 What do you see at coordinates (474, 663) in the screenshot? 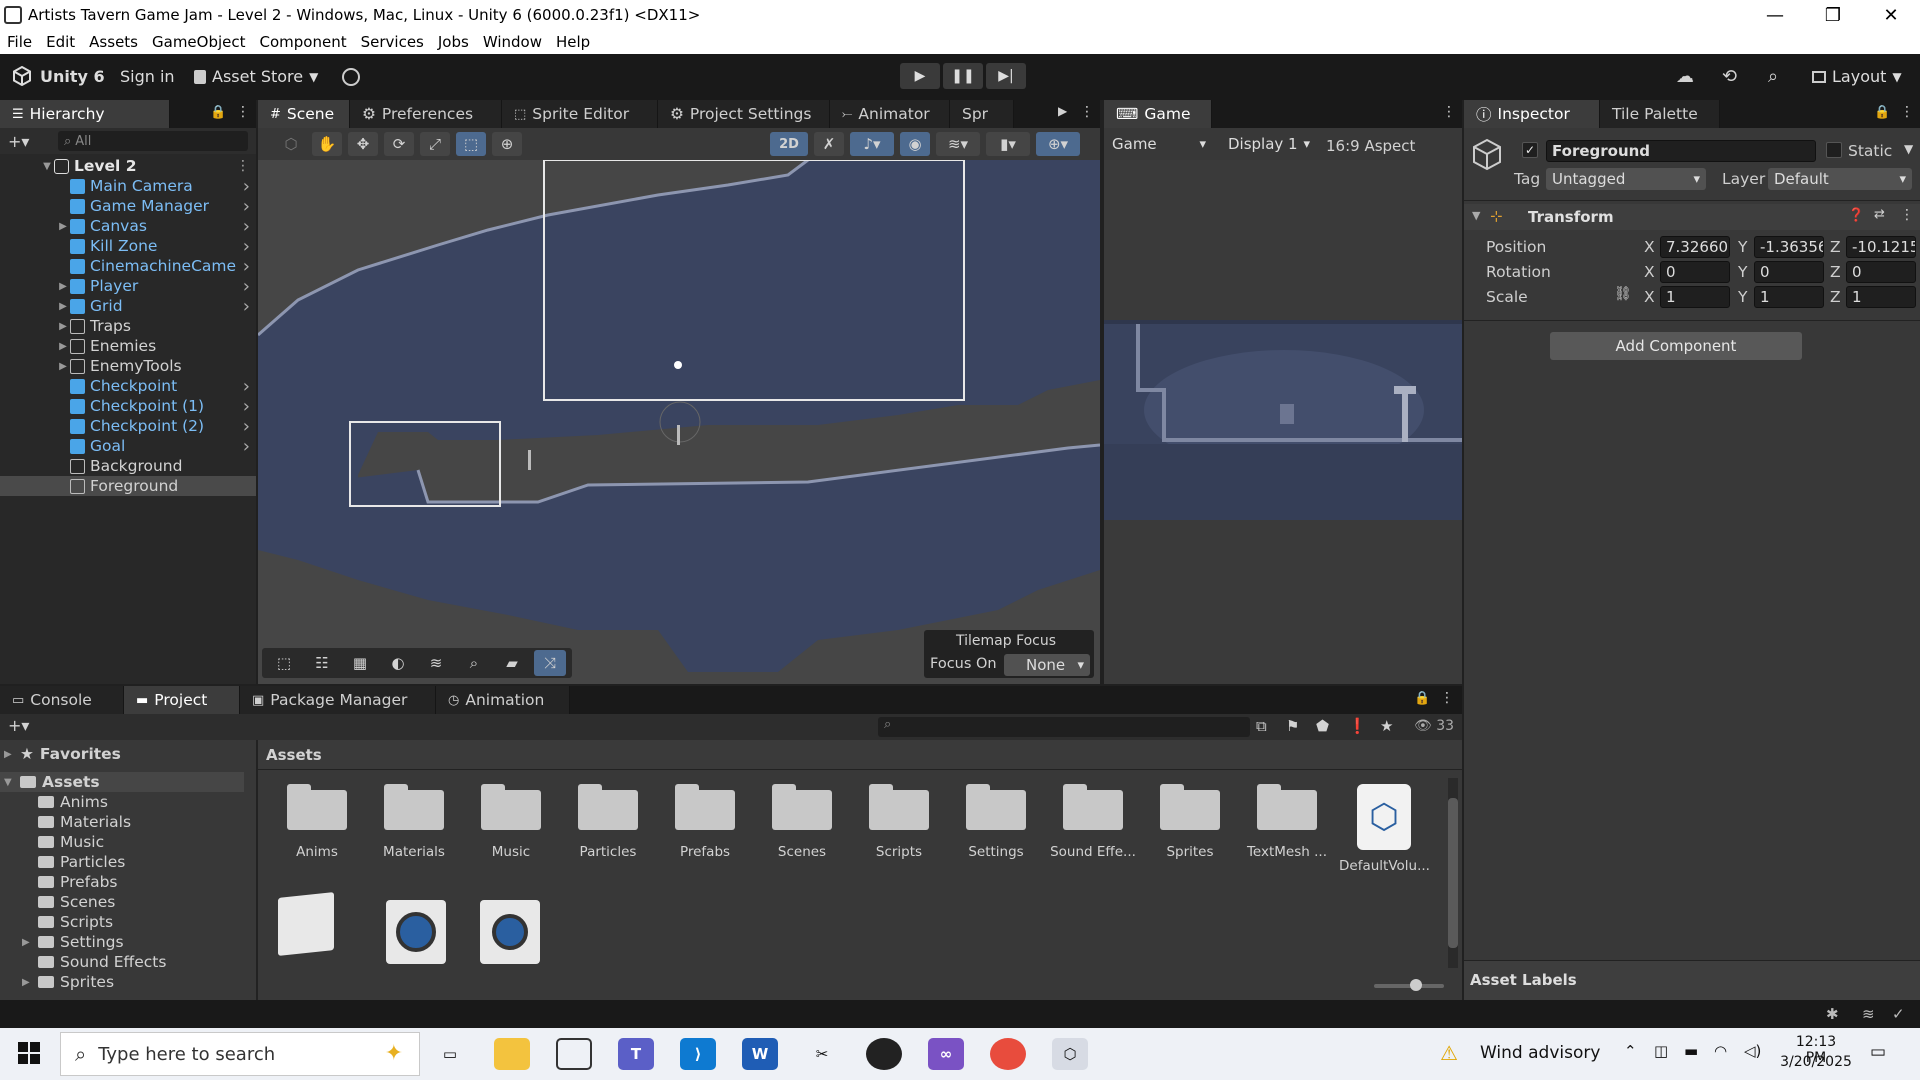
I see `zoom-icon: ⌕` at bounding box center [474, 663].